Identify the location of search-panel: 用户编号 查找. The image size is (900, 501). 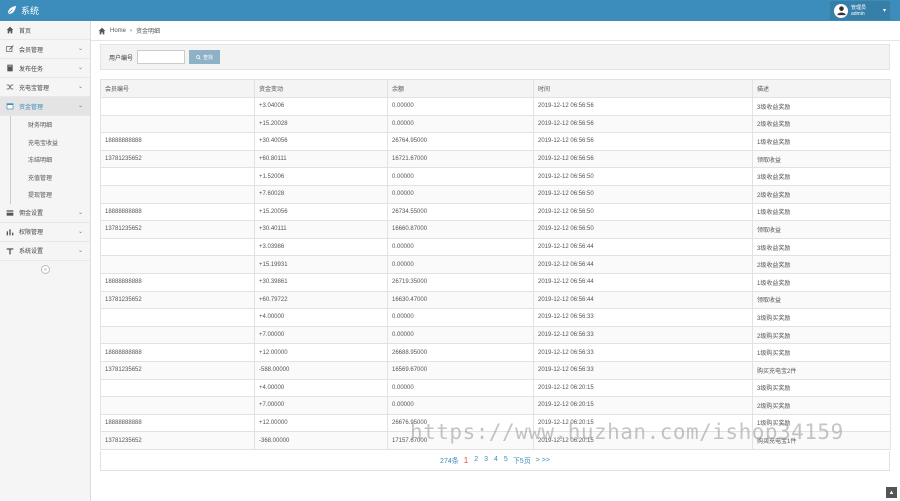
(495, 57).